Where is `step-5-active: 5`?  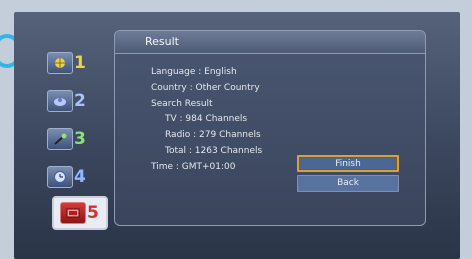 step-5-active: 5 is located at coordinates (80, 213).